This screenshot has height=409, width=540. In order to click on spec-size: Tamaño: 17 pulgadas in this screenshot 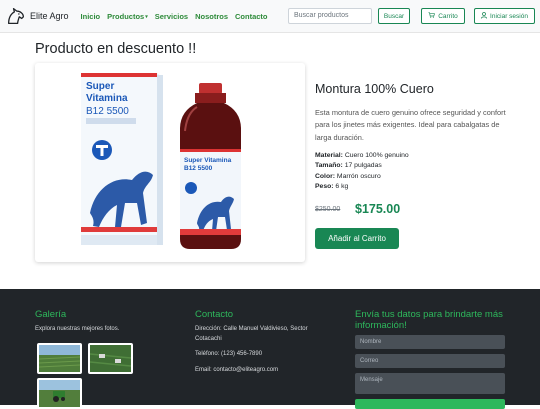, I will do `click(362, 166)`.